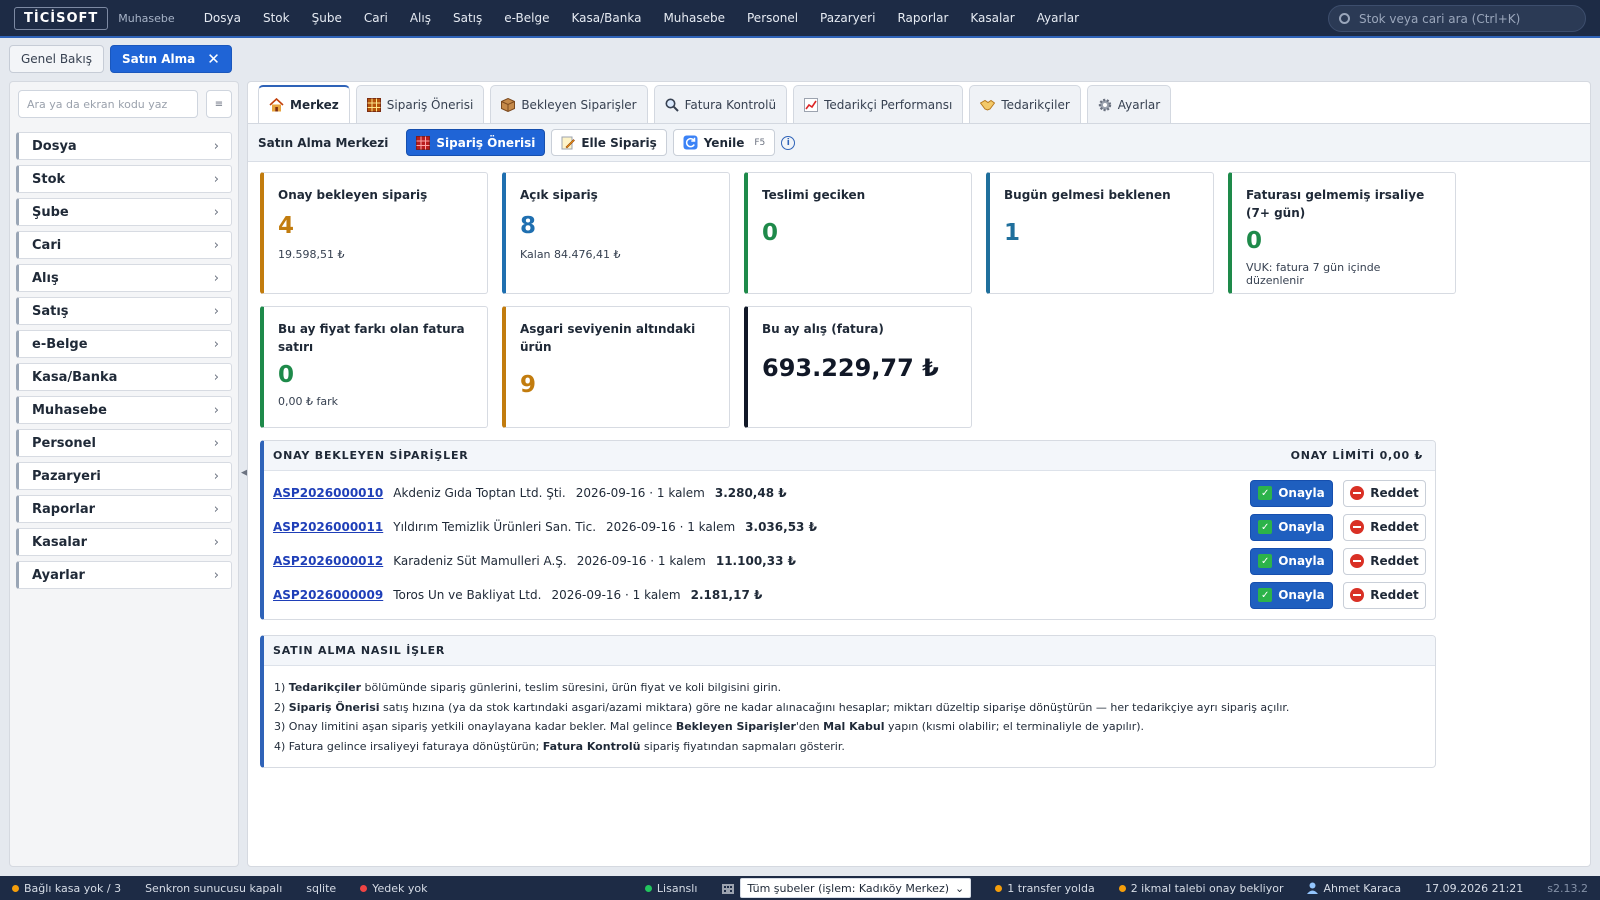 This screenshot has width=1600, height=900. I want to click on topnav-kasa-banka: Kasa/Banka, so click(606, 18).